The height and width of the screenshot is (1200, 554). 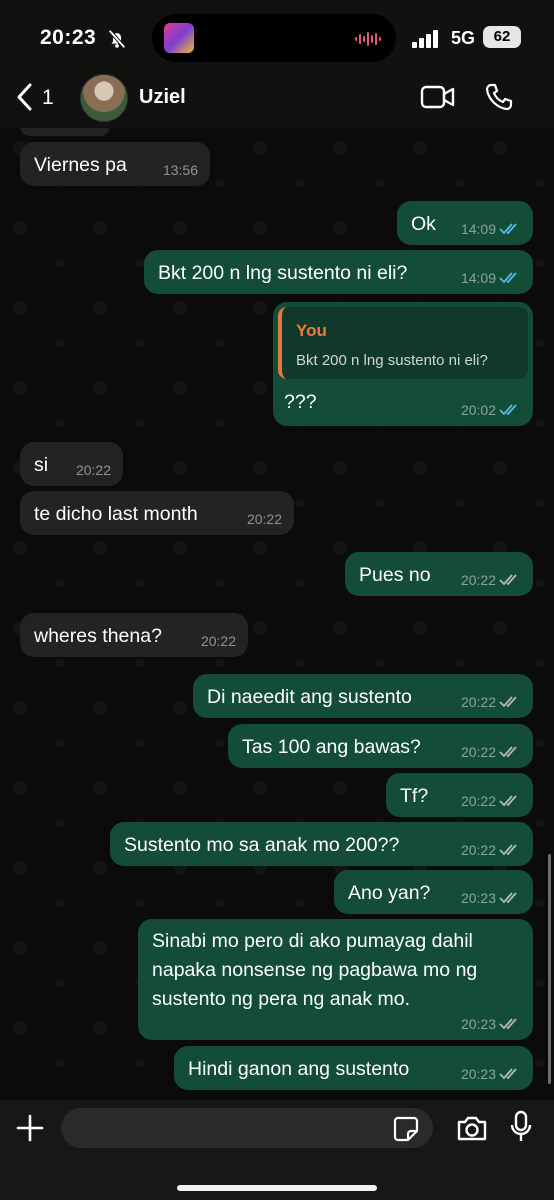 What do you see at coordinates (274, 38) in the screenshot?
I see `dynamic-island` at bounding box center [274, 38].